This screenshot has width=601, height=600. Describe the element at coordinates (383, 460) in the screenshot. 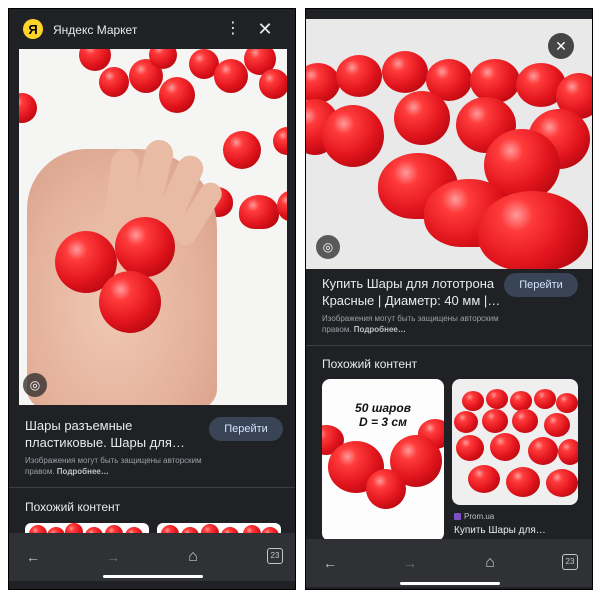

I see `similar-card-1: 50 шаров D = 3 см` at that location.